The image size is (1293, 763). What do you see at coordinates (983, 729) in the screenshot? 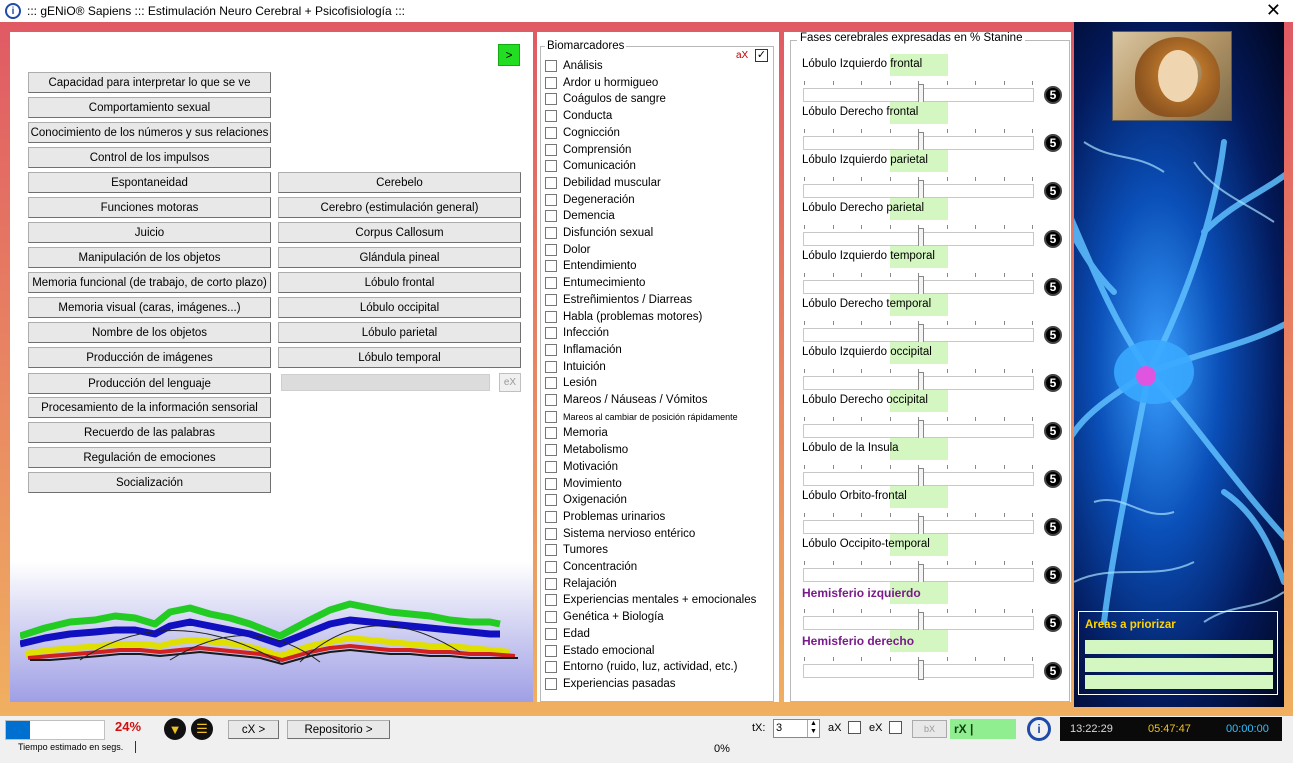
I see `rx-indicator: rX |` at bounding box center [983, 729].